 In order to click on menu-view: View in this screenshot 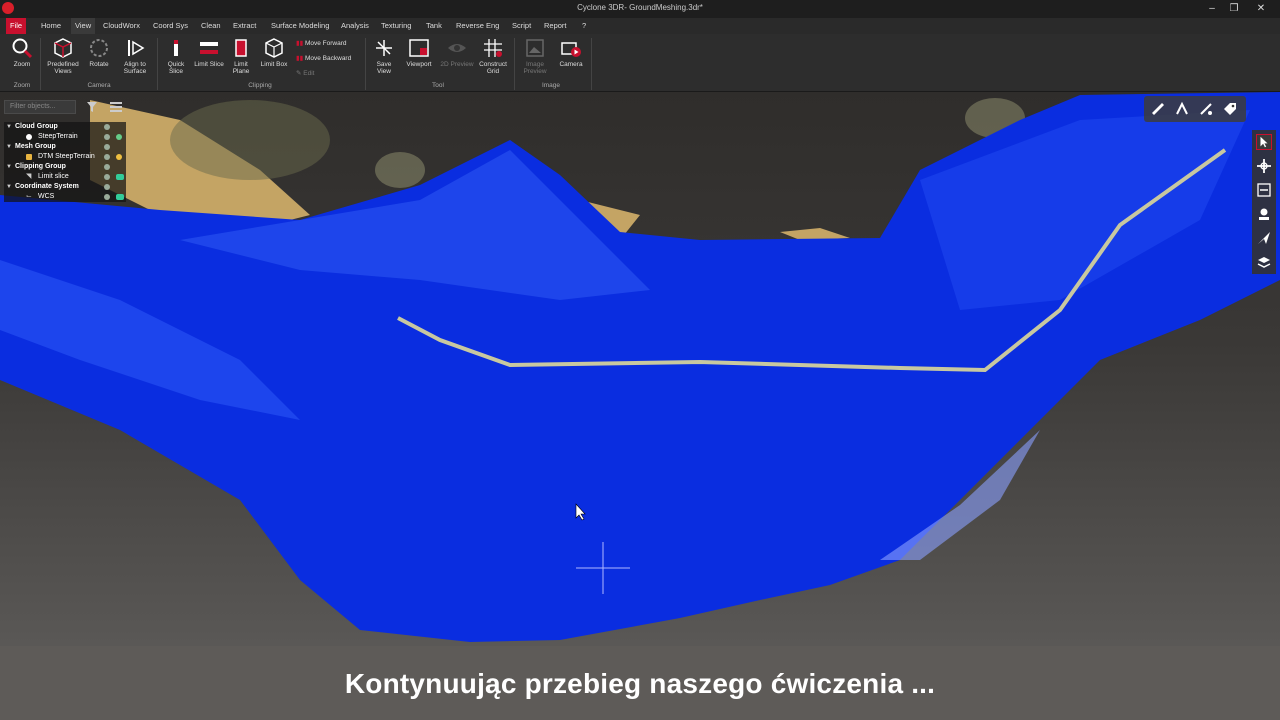, I will do `click(83, 26)`.